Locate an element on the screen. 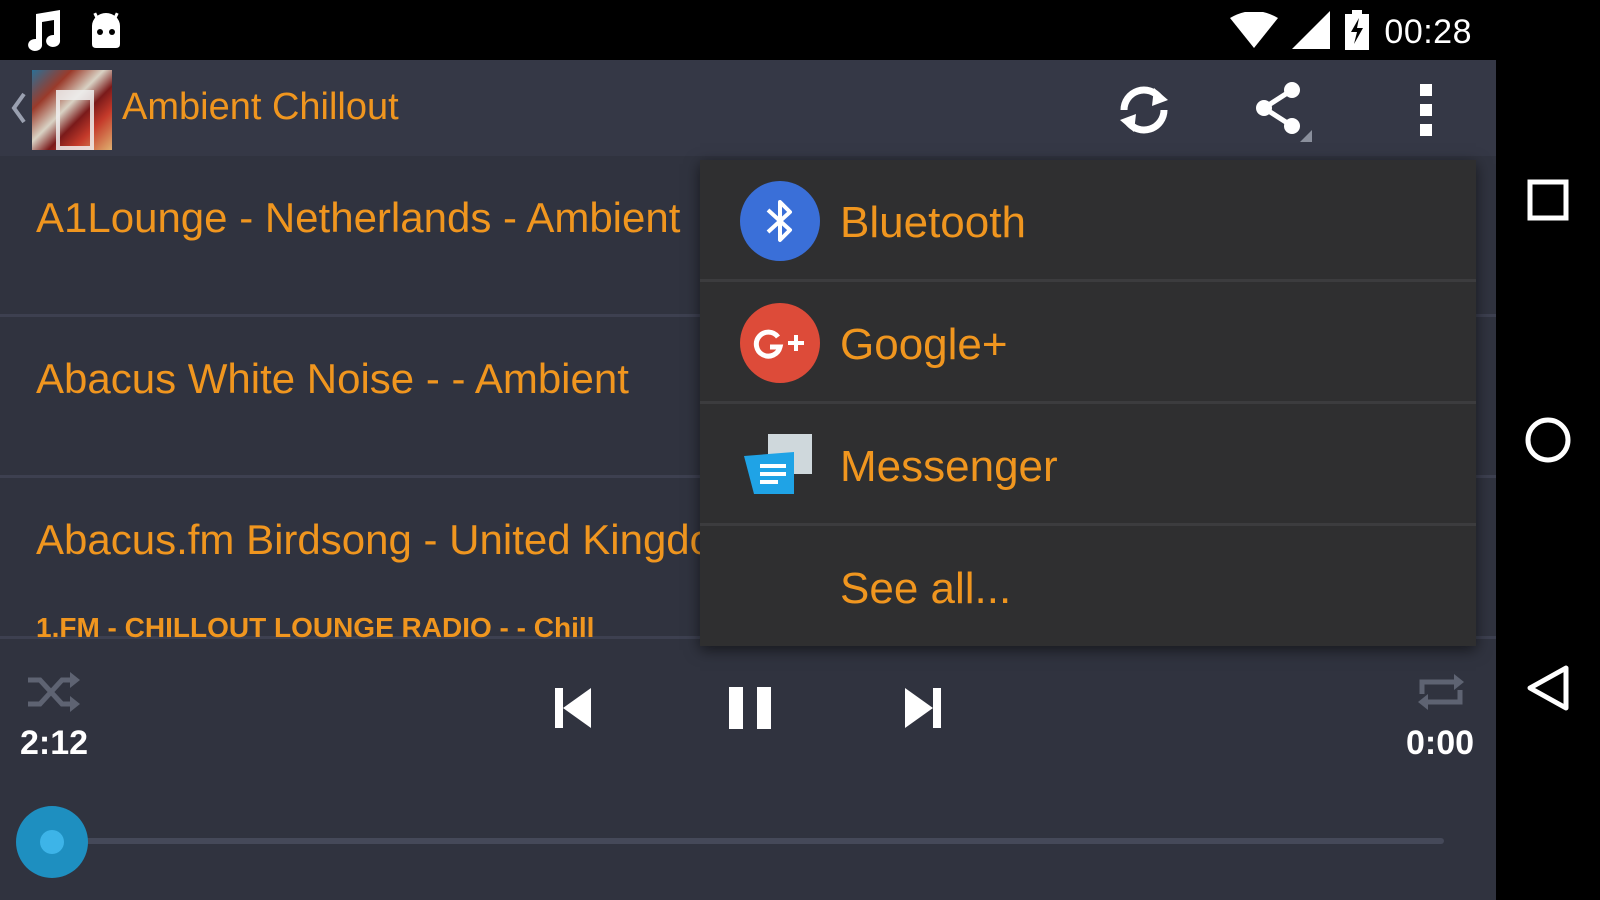 The image size is (1600, 900). share-option-label: Messenger is located at coordinates (949, 466).